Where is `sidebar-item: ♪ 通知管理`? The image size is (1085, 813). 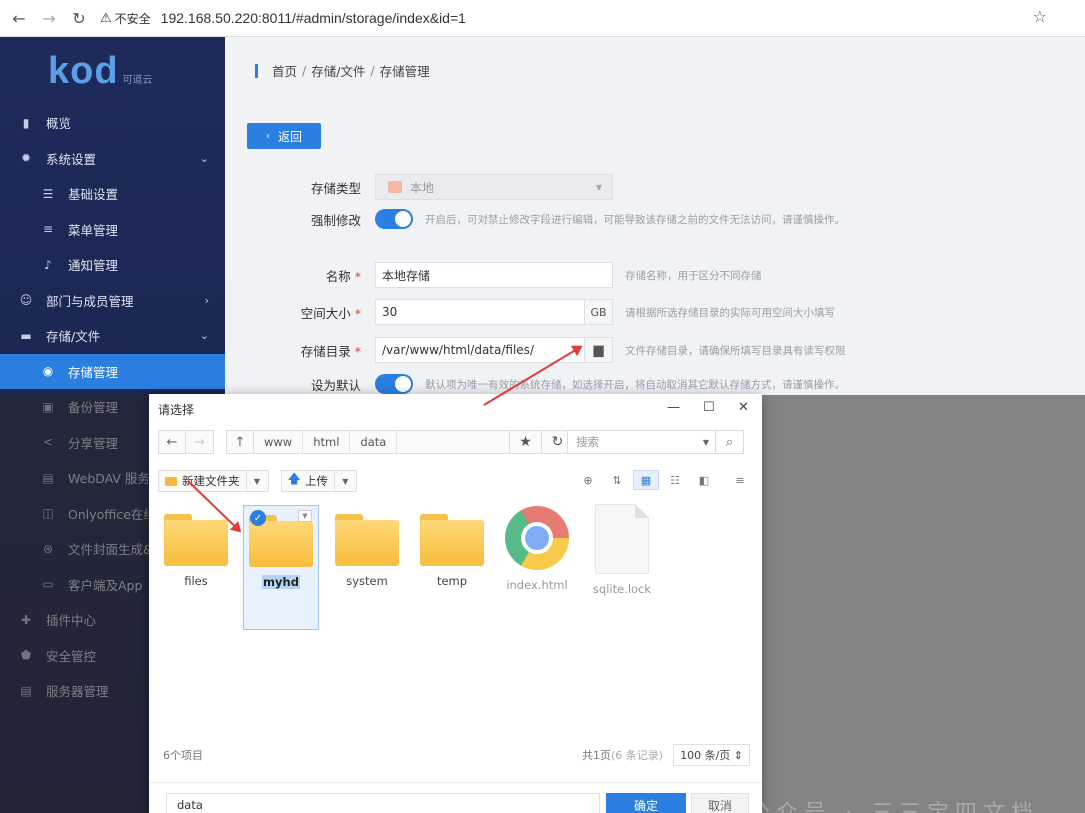
sidebar-item: ♪ 通知管理 is located at coordinates (112, 265).